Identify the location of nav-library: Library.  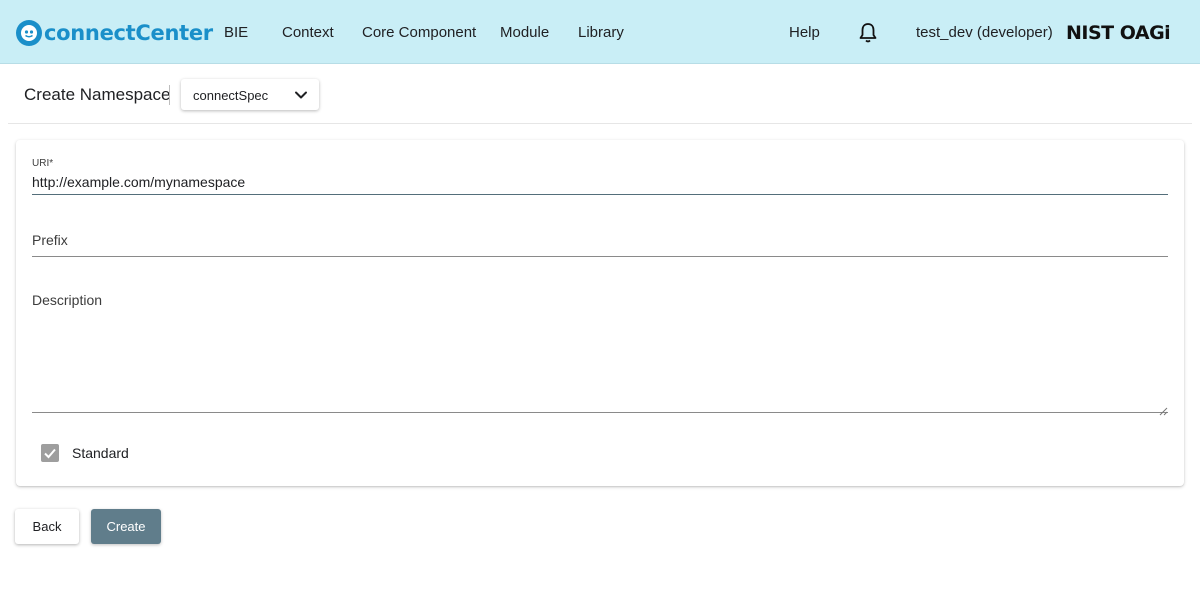
(601, 32).